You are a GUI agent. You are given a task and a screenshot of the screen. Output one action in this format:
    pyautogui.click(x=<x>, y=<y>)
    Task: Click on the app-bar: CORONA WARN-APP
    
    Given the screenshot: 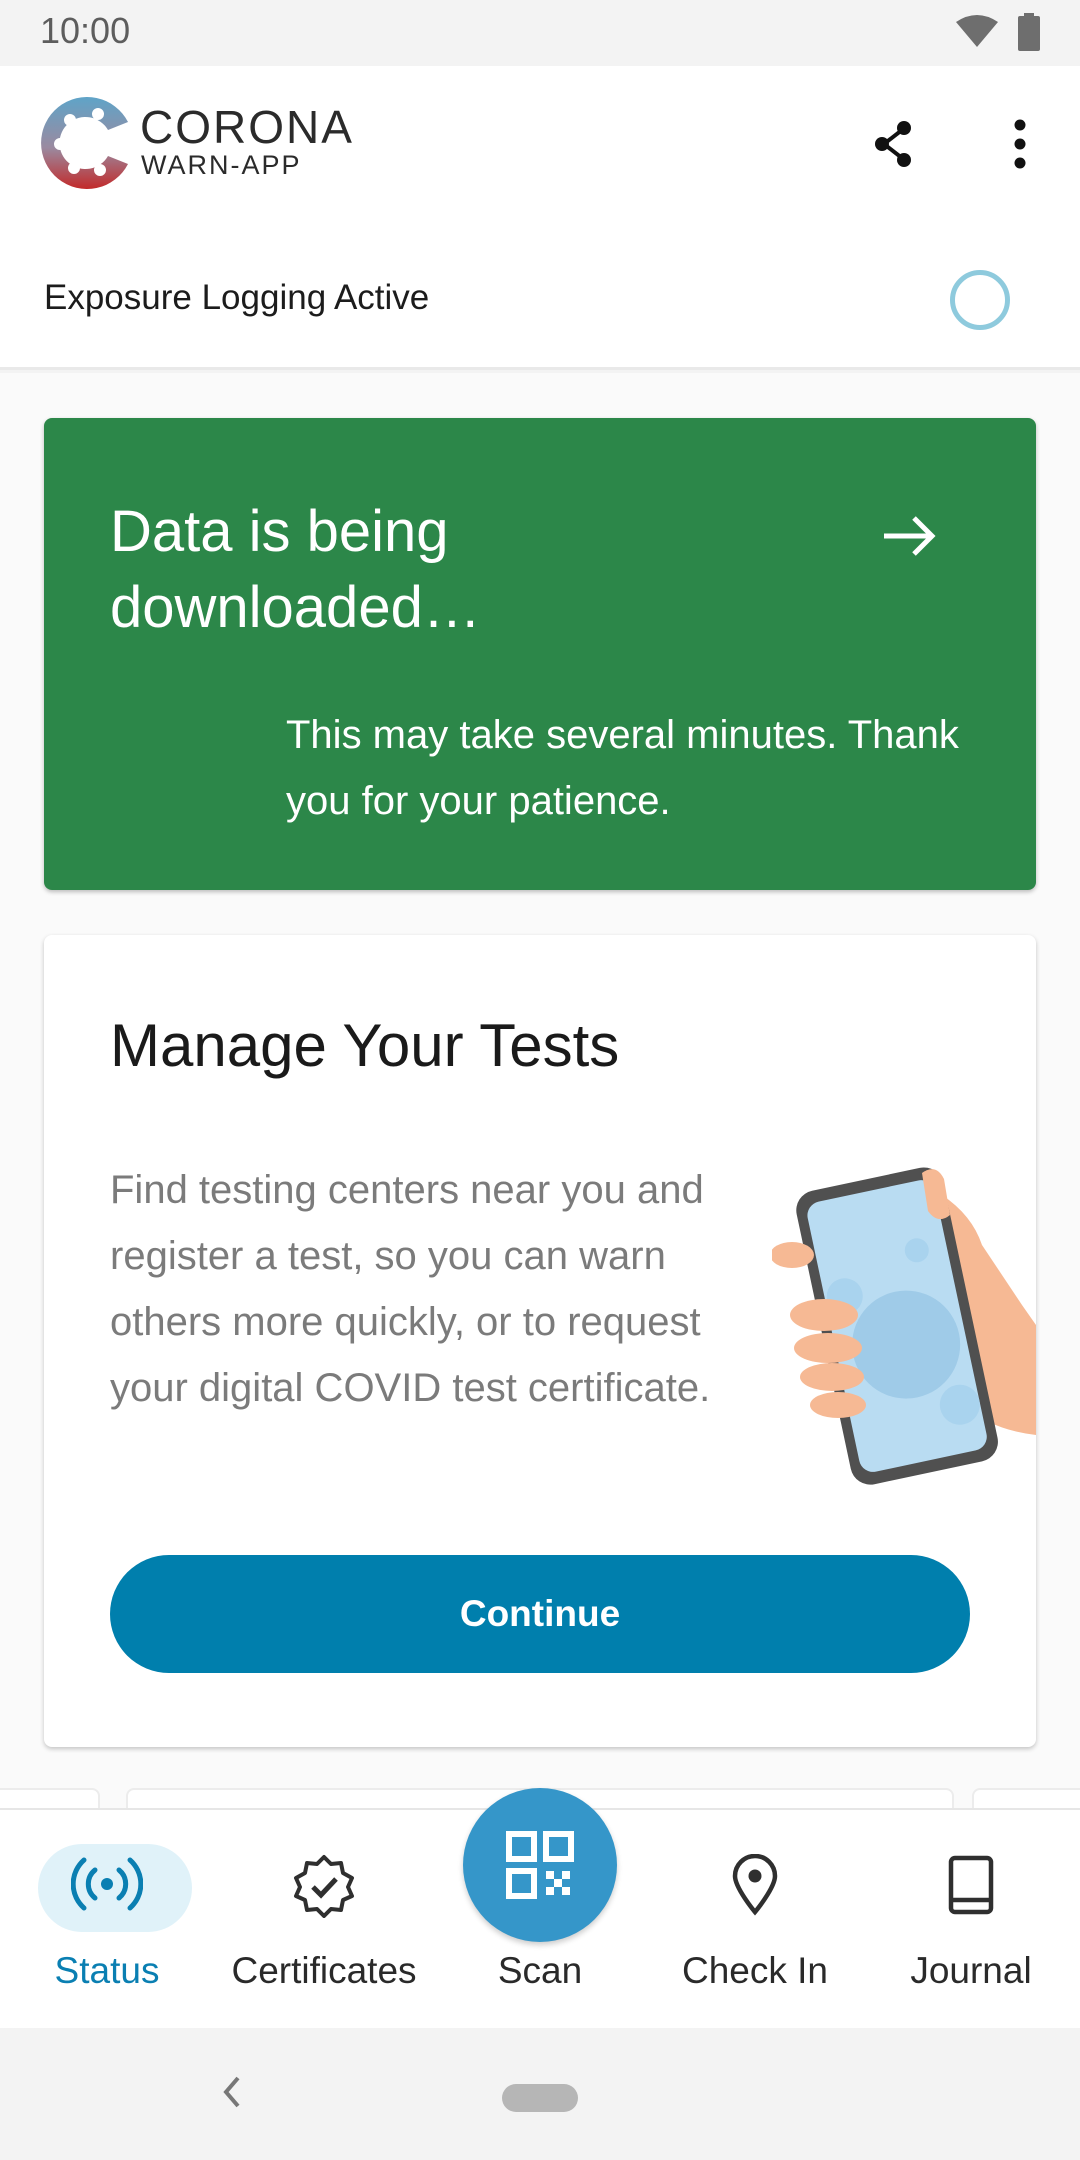 What is the action you would take?
    pyautogui.click(x=540, y=150)
    